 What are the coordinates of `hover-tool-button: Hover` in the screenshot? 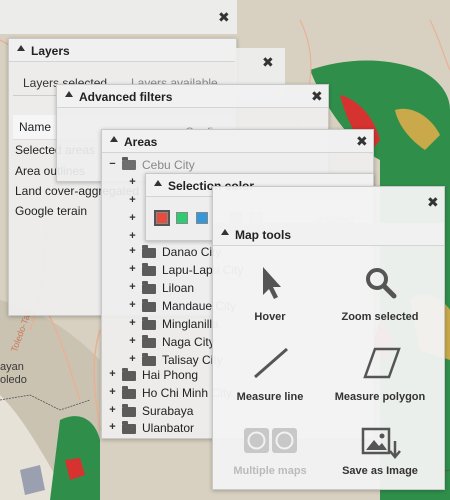 It's located at (270, 295).